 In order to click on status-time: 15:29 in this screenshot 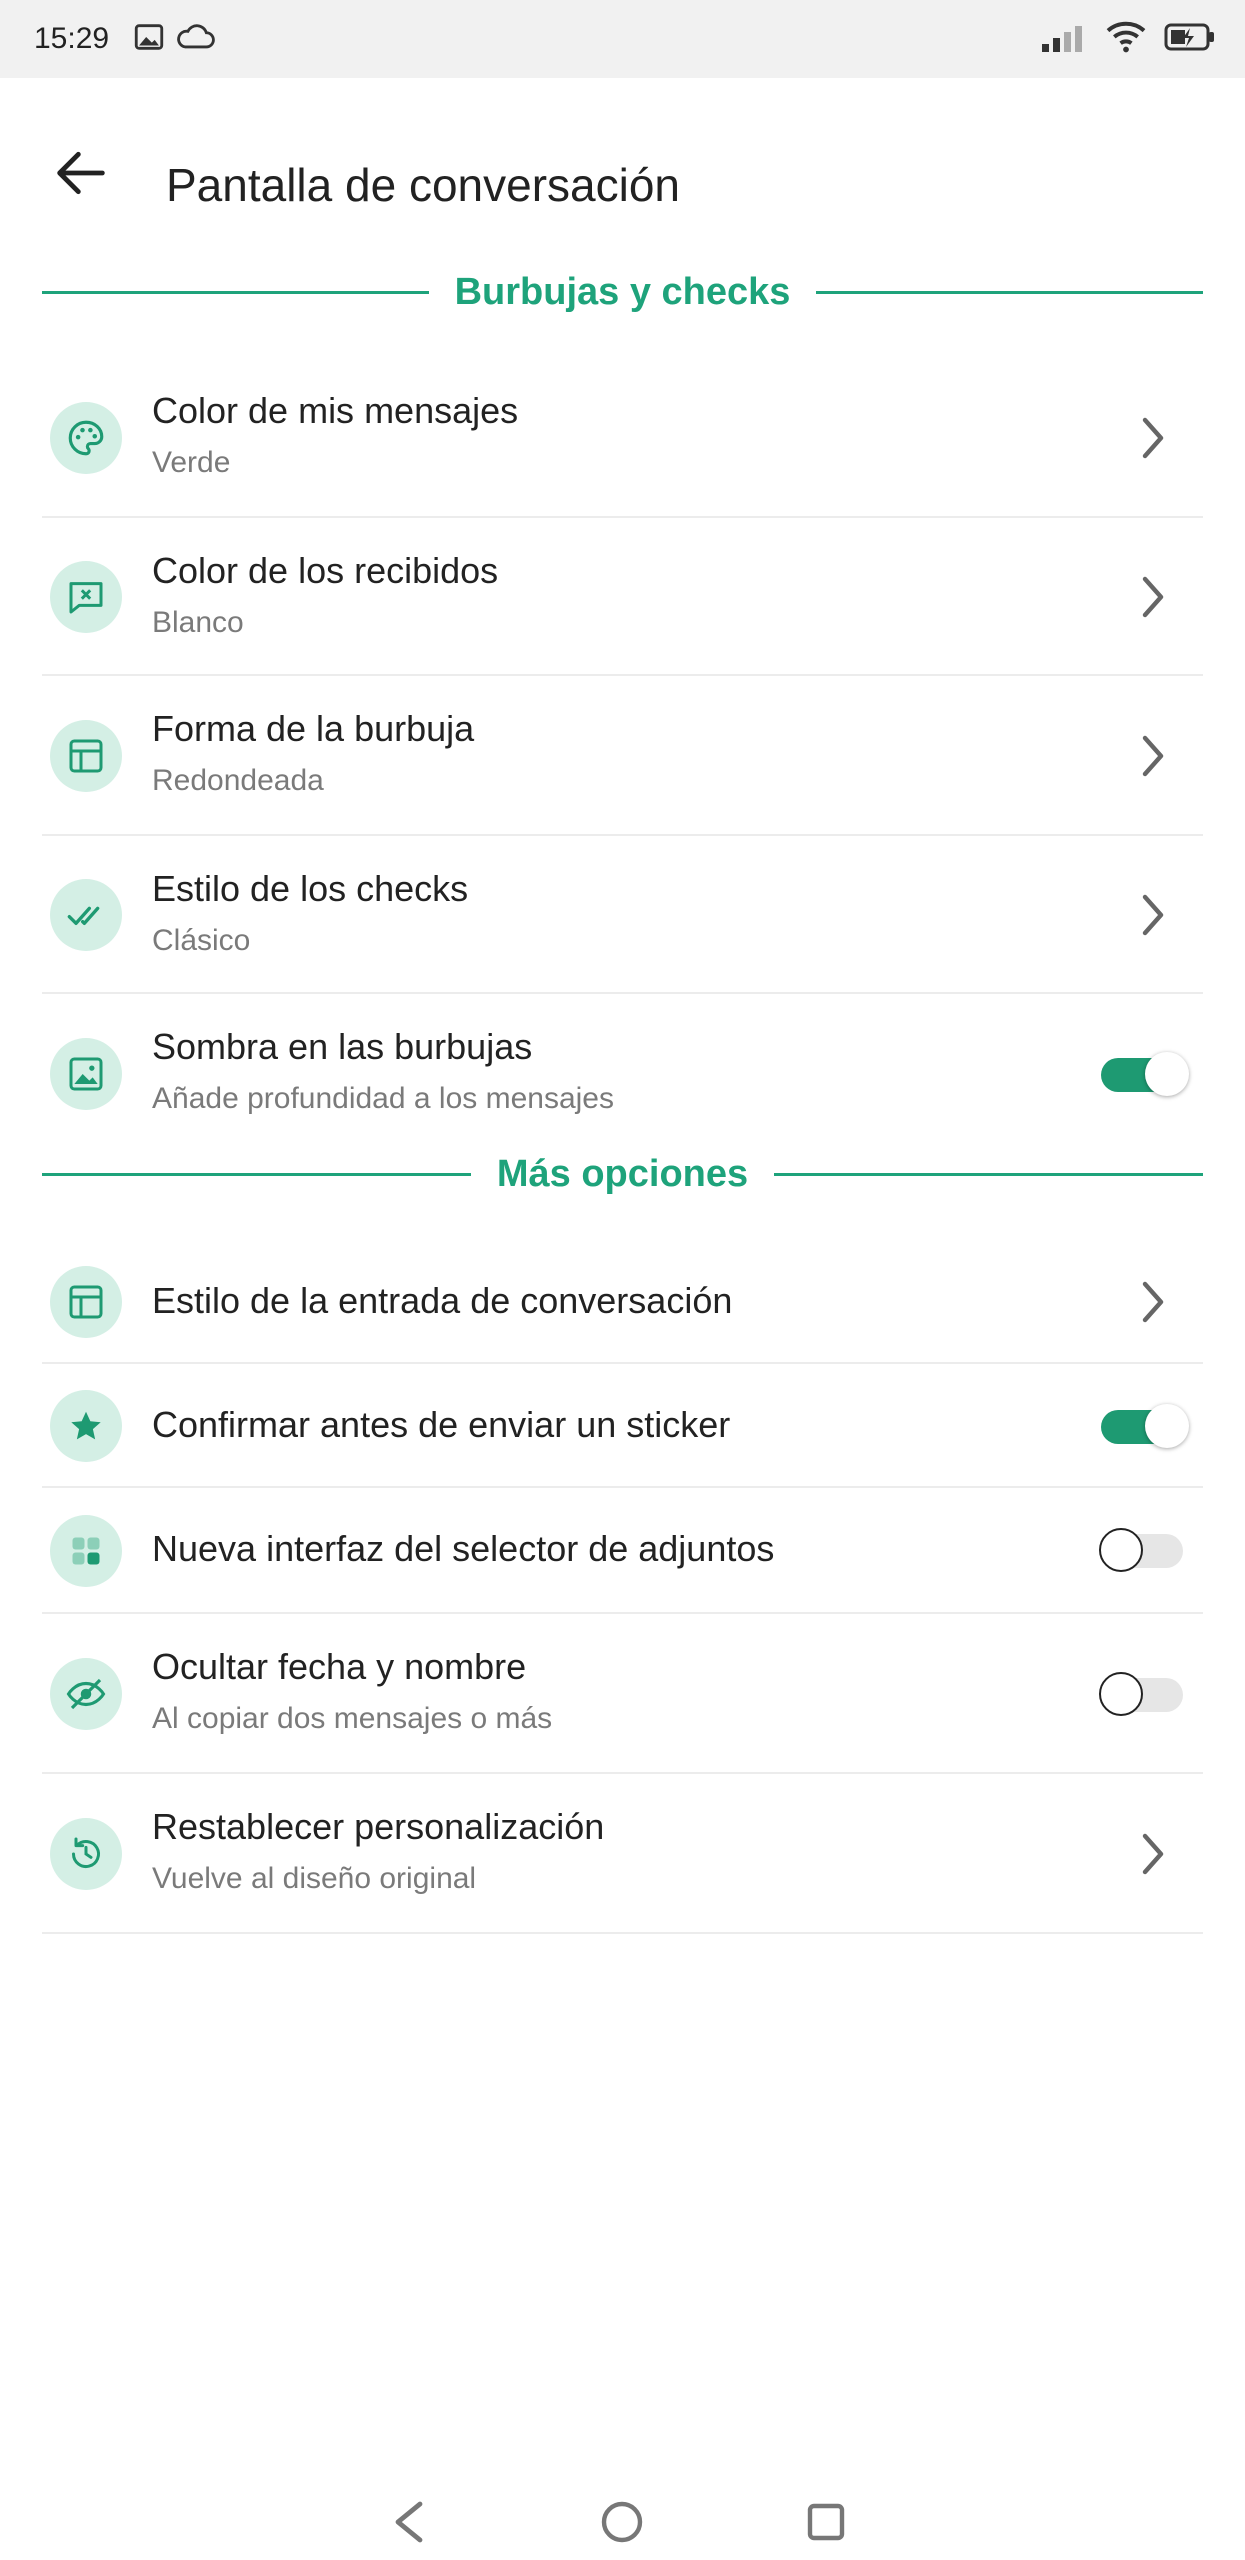, I will do `click(72, 38)`.